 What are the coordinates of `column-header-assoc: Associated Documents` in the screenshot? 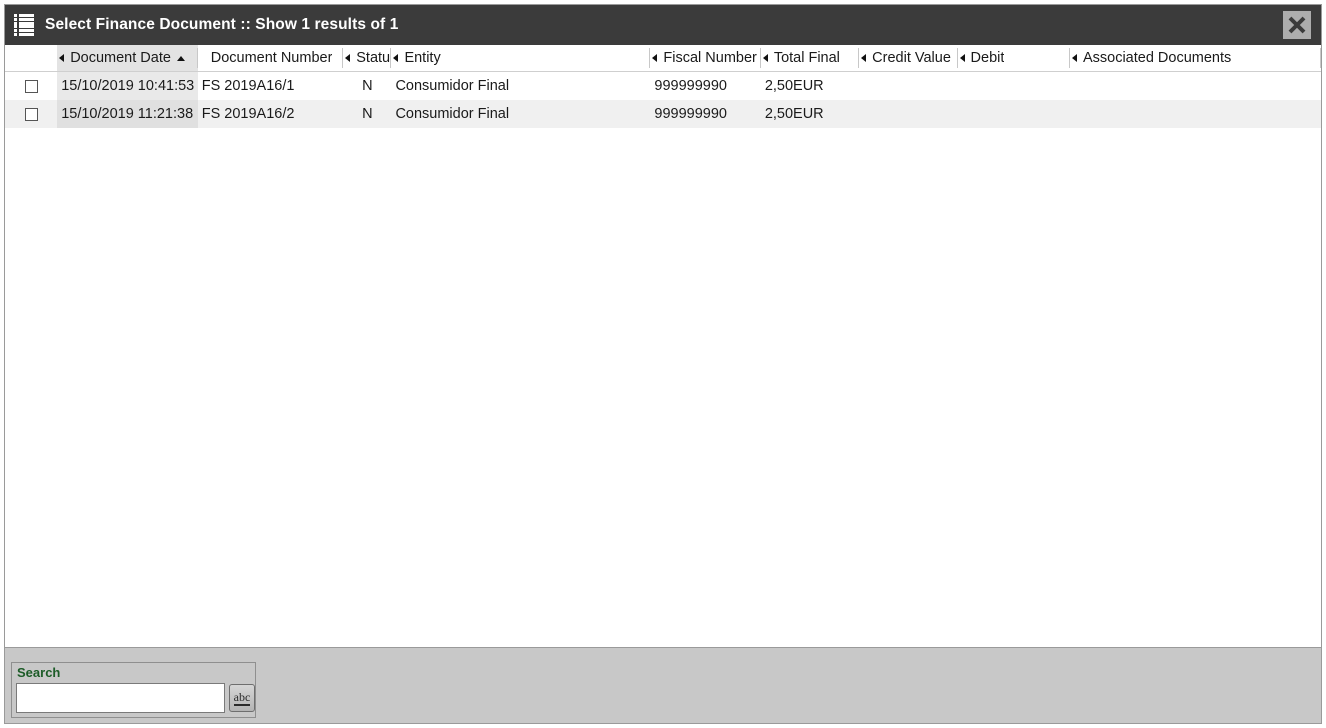 It's located at (1195, 58).